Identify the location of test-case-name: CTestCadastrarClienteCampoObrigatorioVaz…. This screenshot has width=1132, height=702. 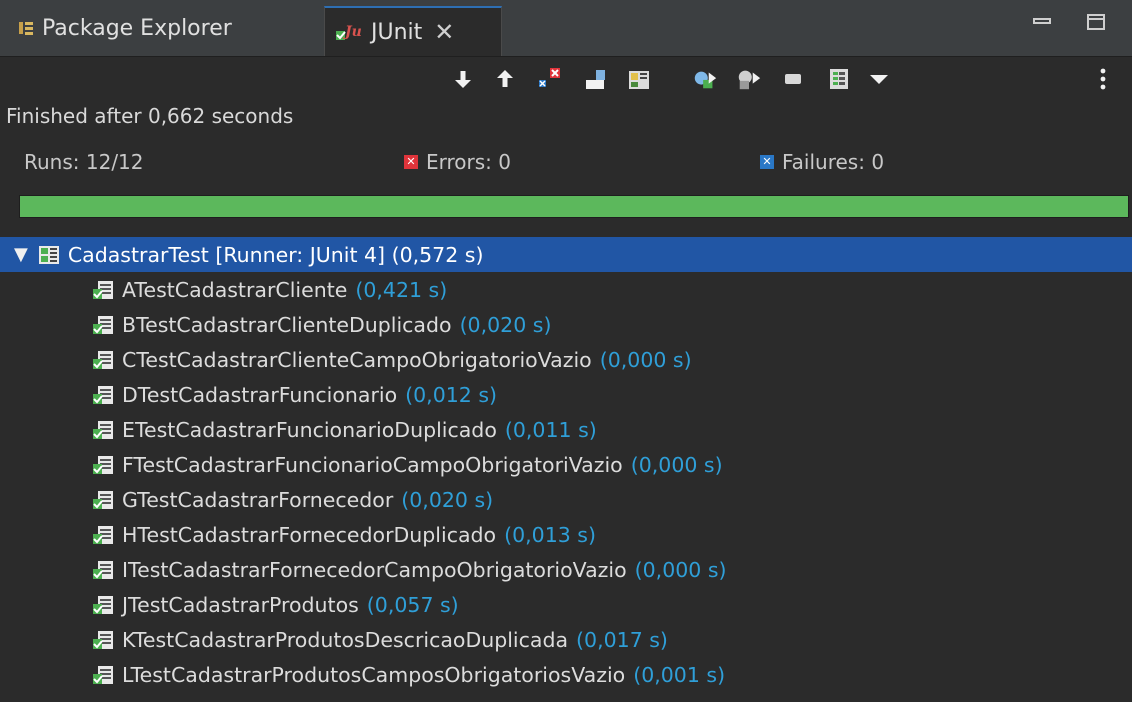
(357, 359).